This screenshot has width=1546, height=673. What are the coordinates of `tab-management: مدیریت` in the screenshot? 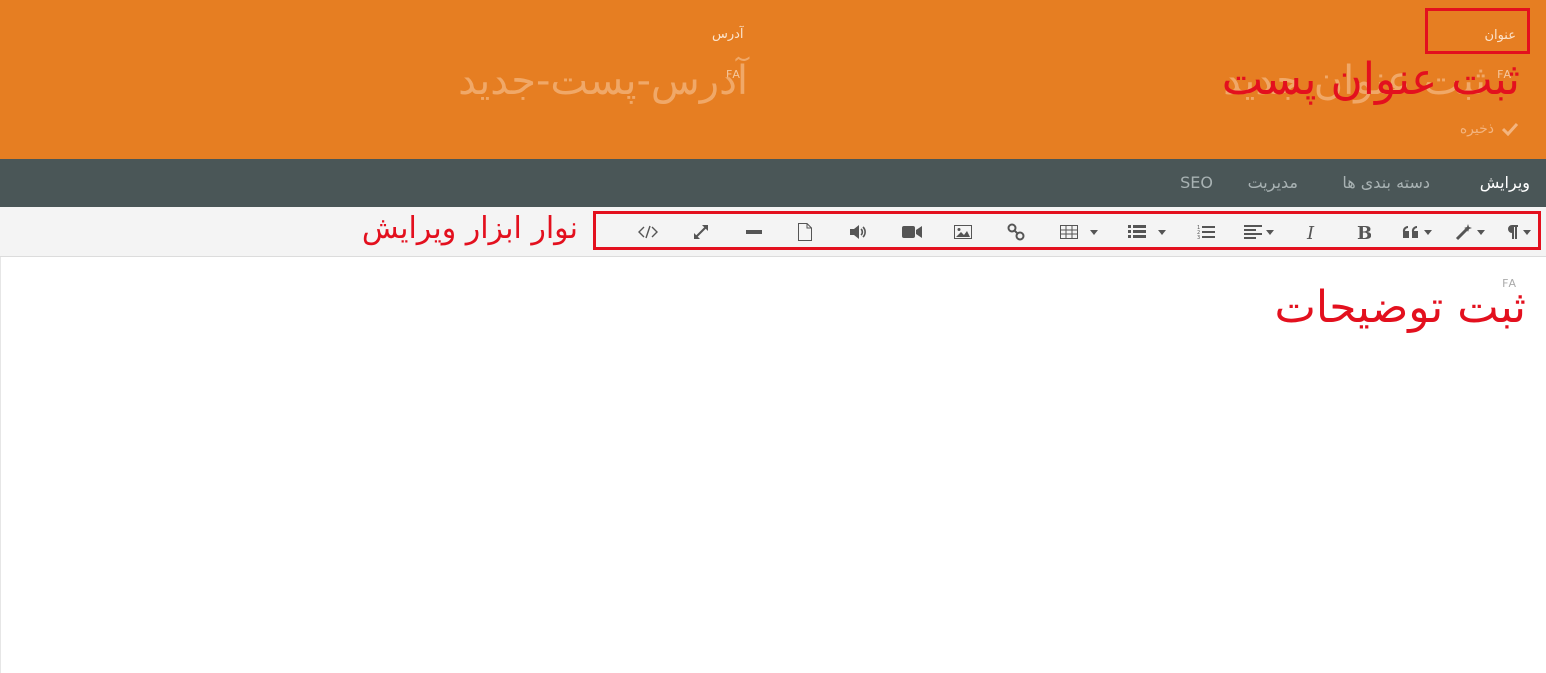 It's located at (1273, 182).